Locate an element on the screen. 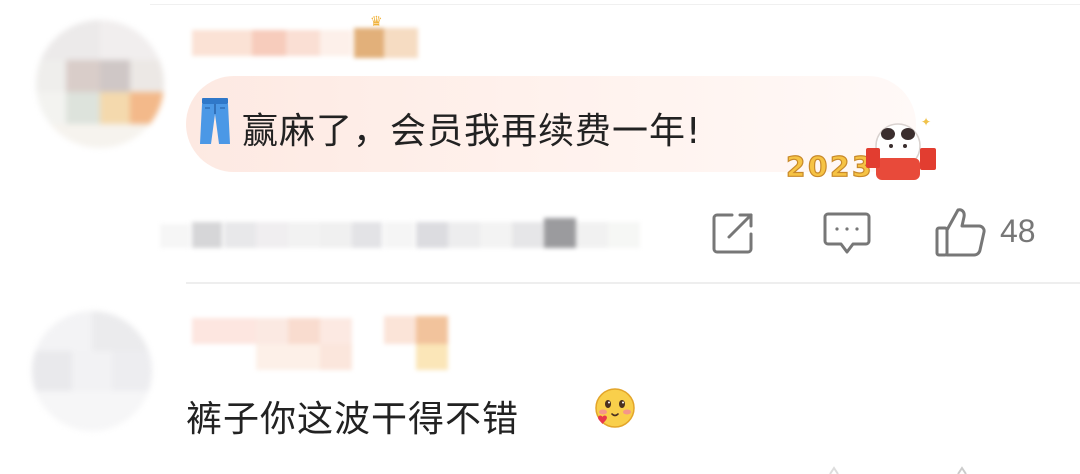  comment-meta is located at coordinates (400, 234).